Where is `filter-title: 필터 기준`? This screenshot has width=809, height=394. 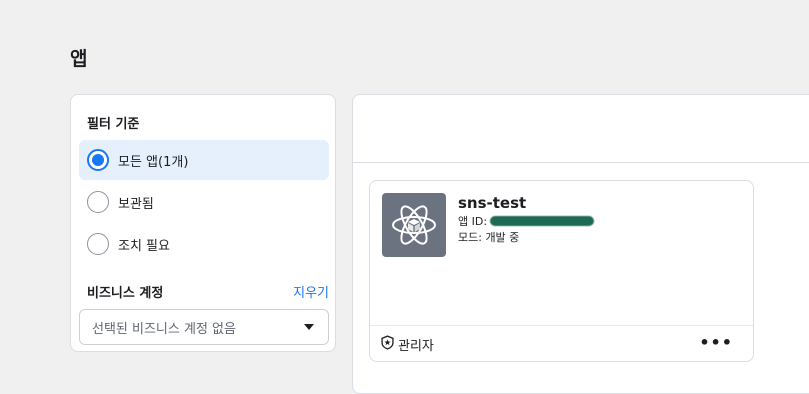 filter-title: 필터 기준 is located at coordinates (113, 124).